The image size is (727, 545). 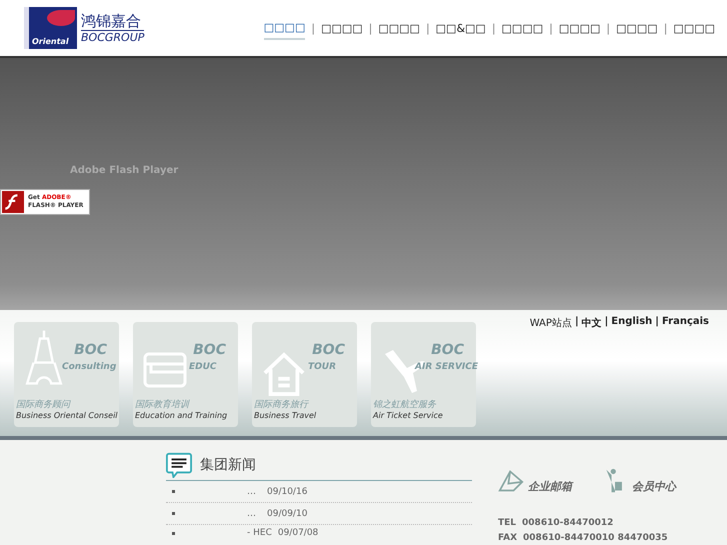 I want to click on language-link: Français, so click(x=685, y=323).